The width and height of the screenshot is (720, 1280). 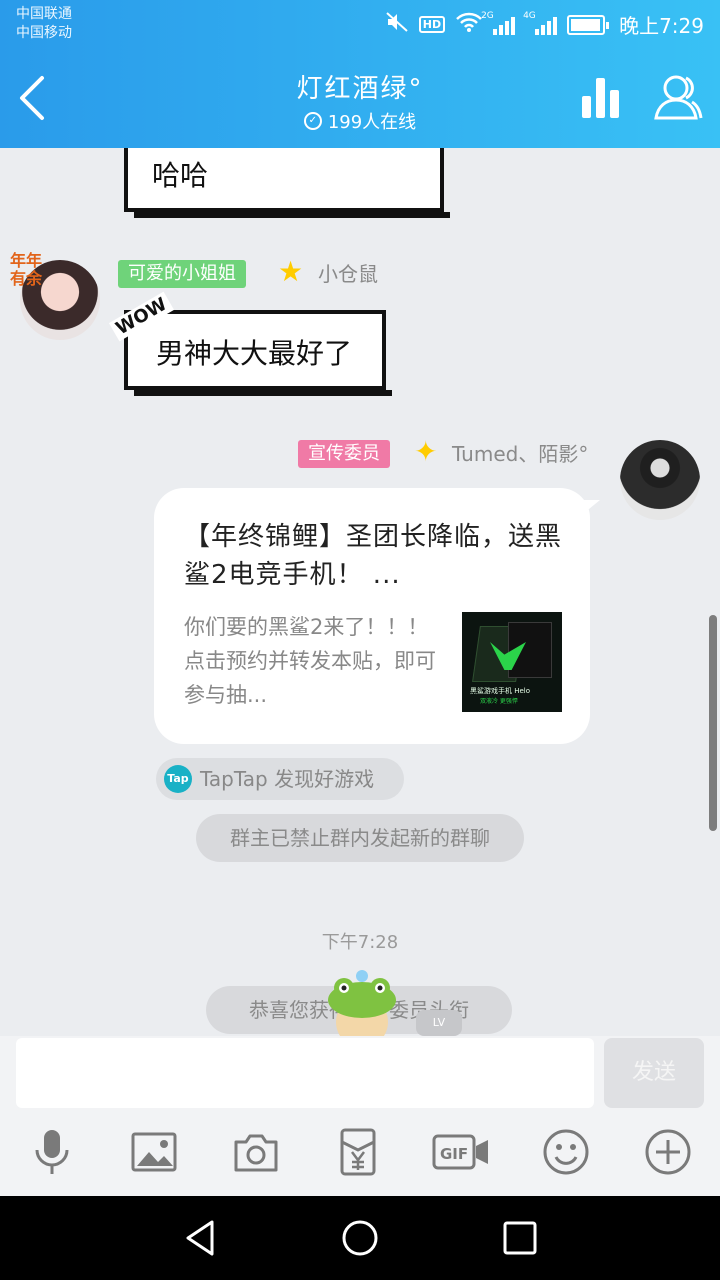 I want to click on circle-home-icon, so click(x=360, y=1238).